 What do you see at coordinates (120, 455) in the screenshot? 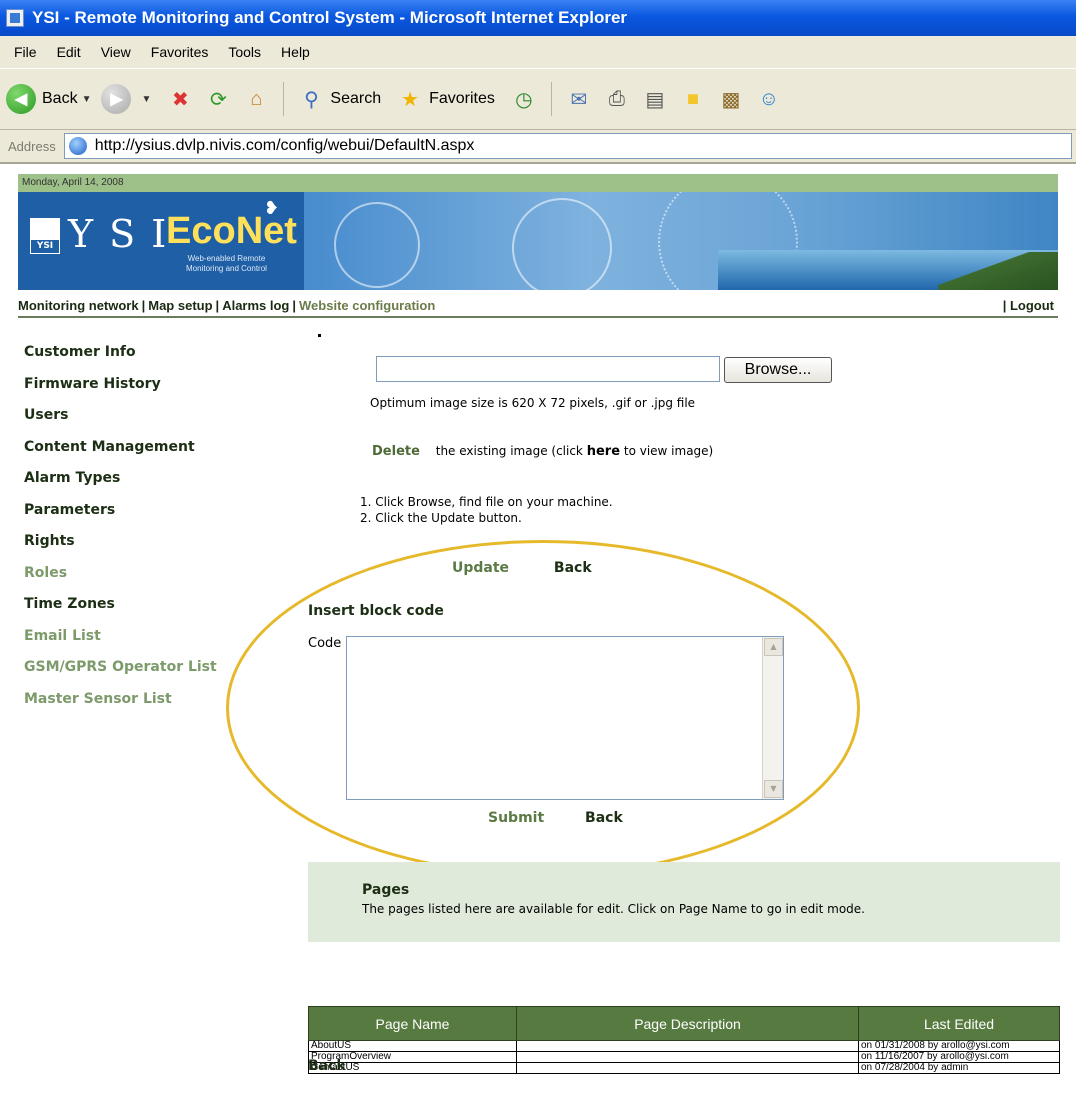
I see `sidebar-item-content-management: Content Management` at bounding box center [120, 455].